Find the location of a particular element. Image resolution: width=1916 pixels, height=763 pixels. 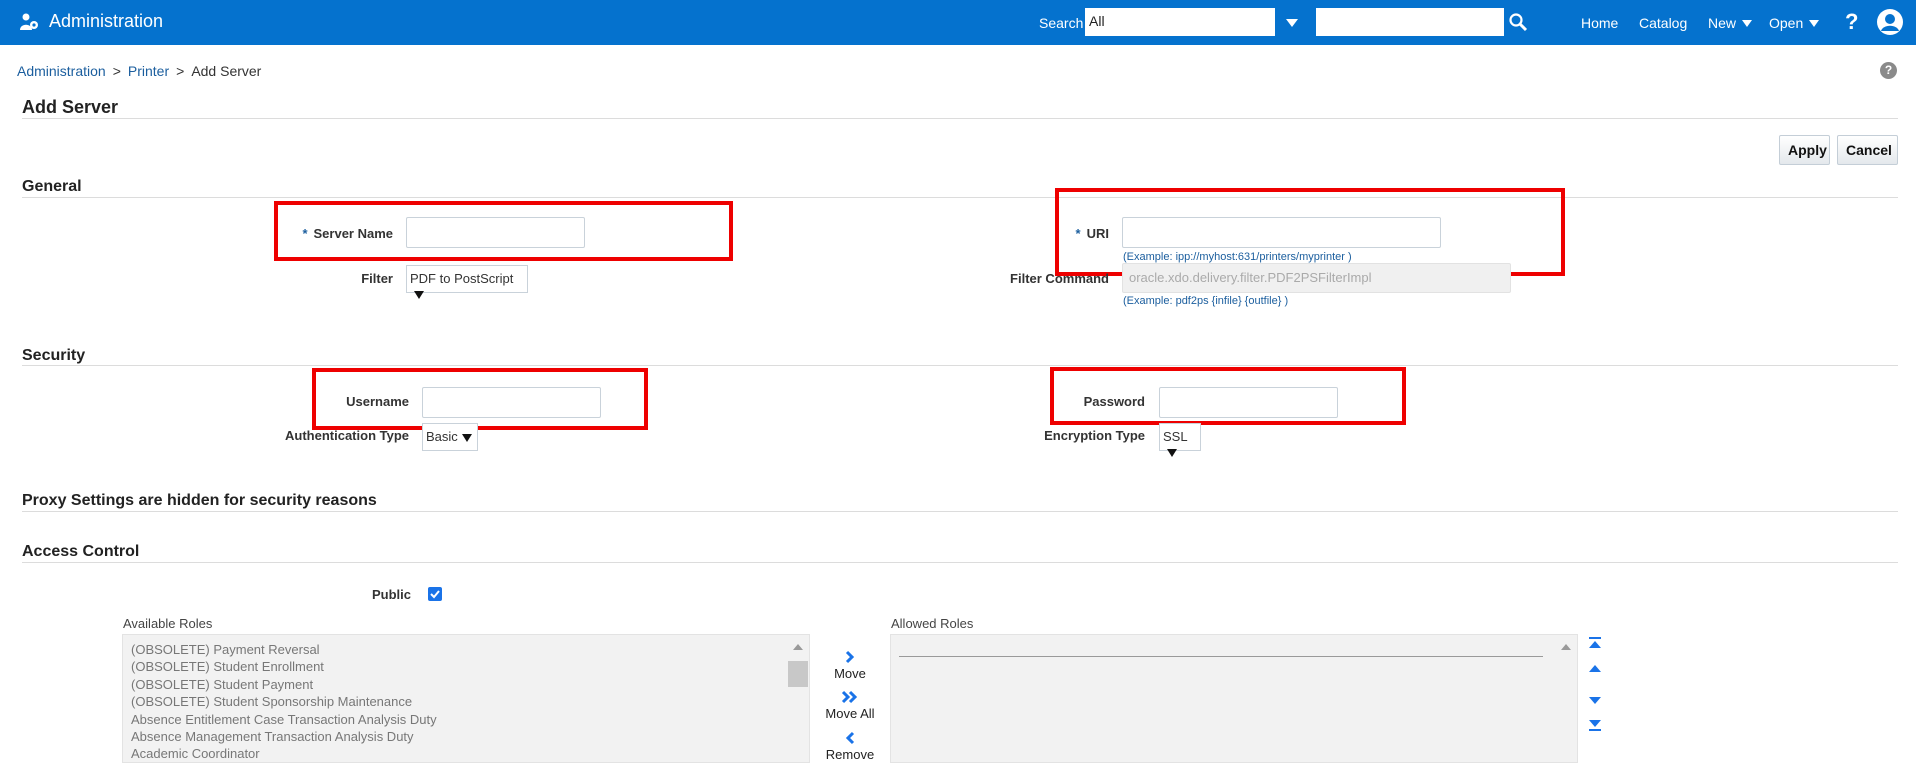

chevron-down-icon is located at coordinates (1292, 22).